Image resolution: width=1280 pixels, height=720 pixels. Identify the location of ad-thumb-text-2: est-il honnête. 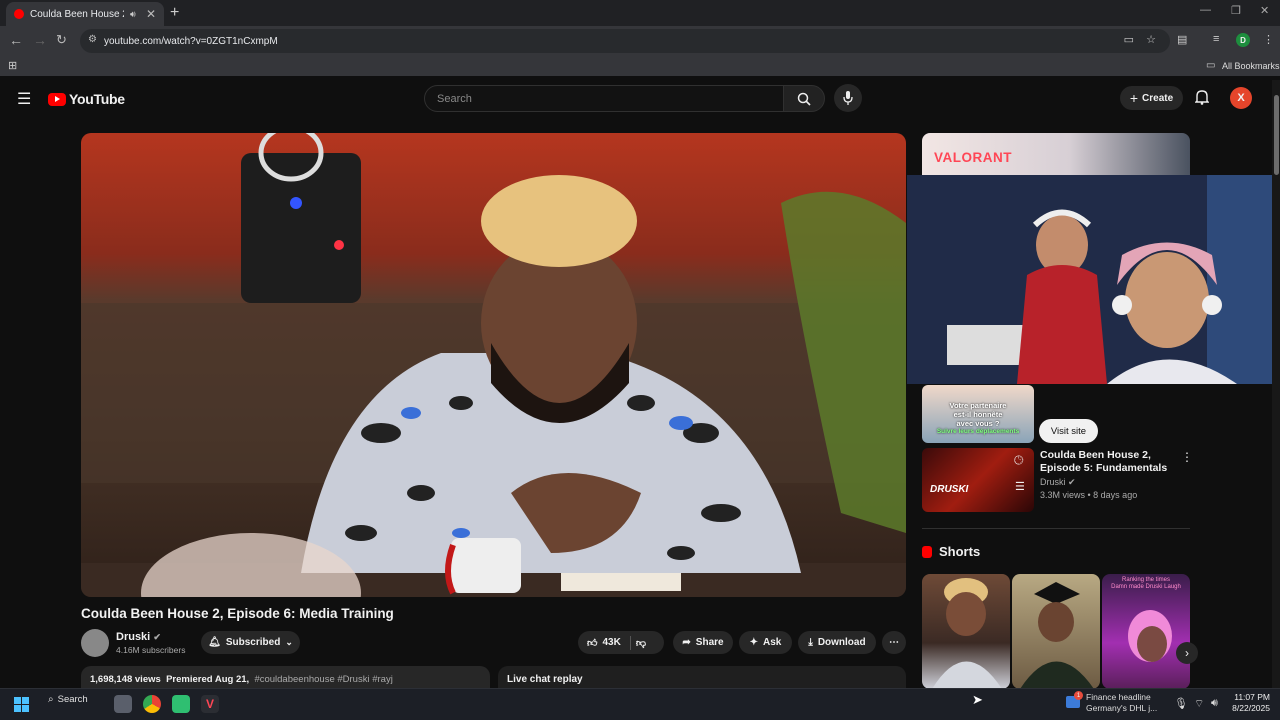
(978, 414).